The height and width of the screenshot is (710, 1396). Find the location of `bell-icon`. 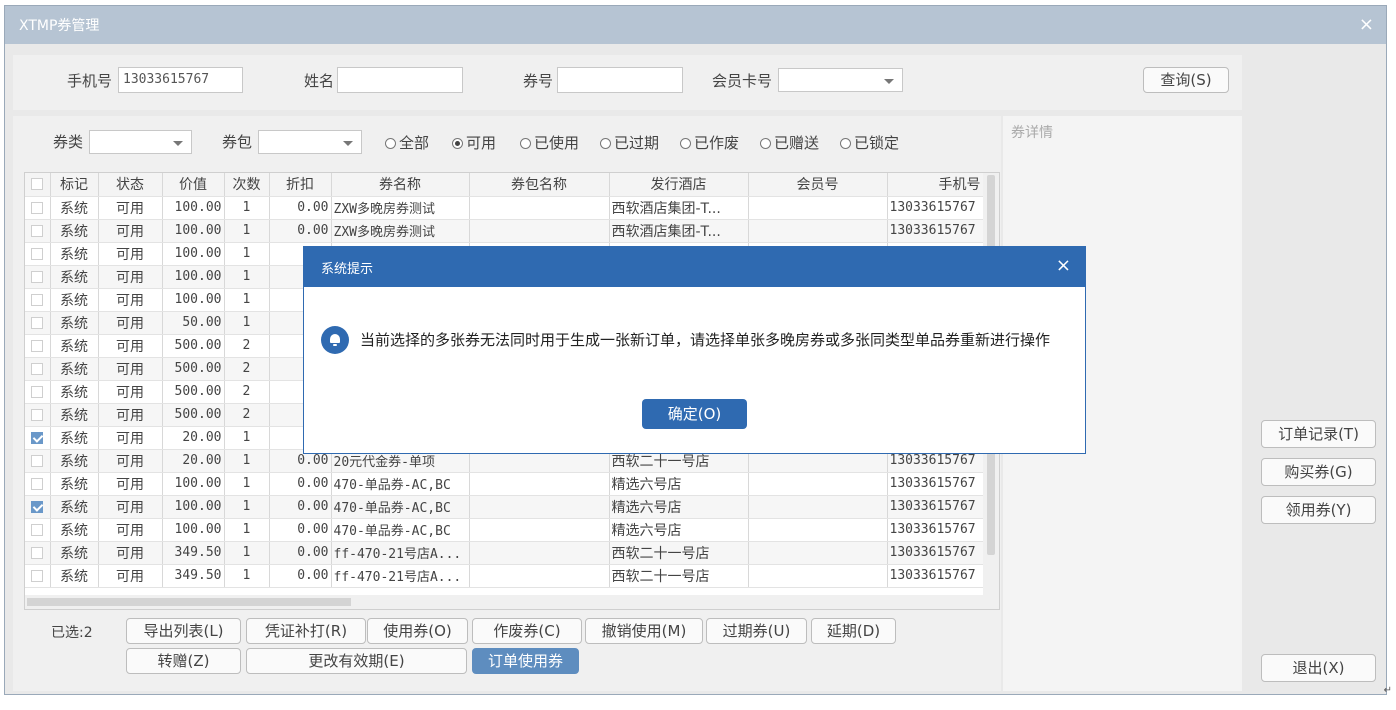

bell-icon is located at coordinates (335, 340).